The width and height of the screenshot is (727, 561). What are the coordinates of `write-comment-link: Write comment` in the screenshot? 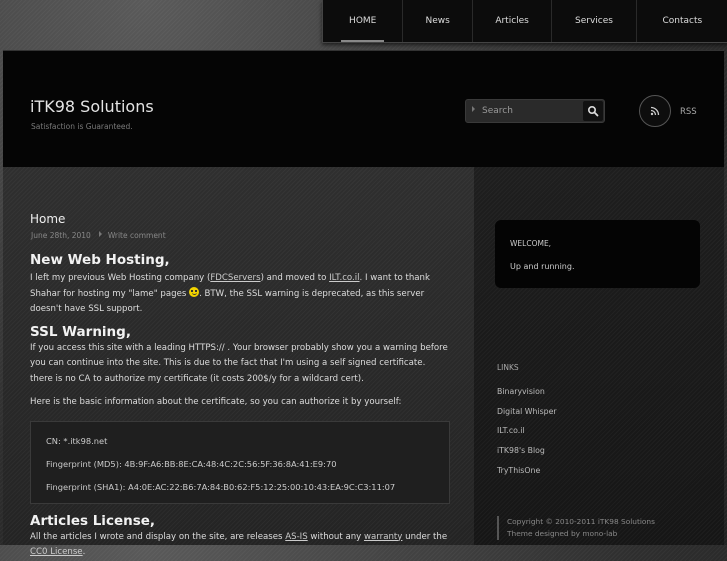 It's located at (137, 235).